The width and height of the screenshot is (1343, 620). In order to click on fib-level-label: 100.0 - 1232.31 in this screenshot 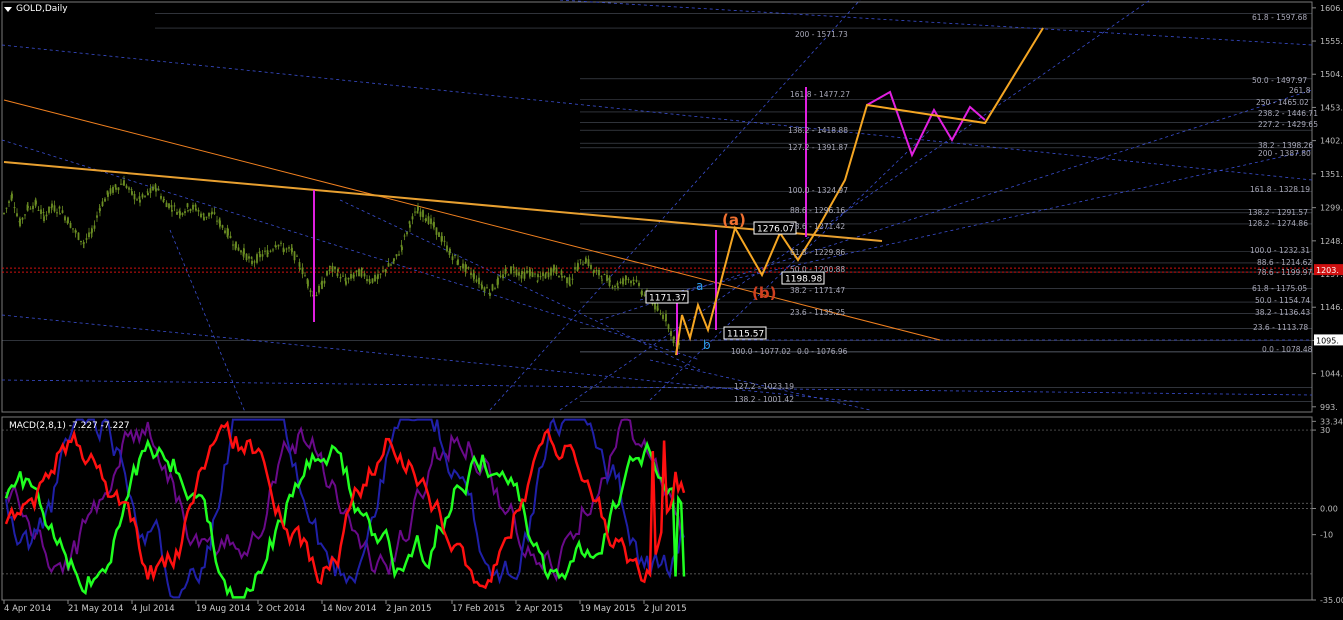, I will do `click(1280, 250)`.